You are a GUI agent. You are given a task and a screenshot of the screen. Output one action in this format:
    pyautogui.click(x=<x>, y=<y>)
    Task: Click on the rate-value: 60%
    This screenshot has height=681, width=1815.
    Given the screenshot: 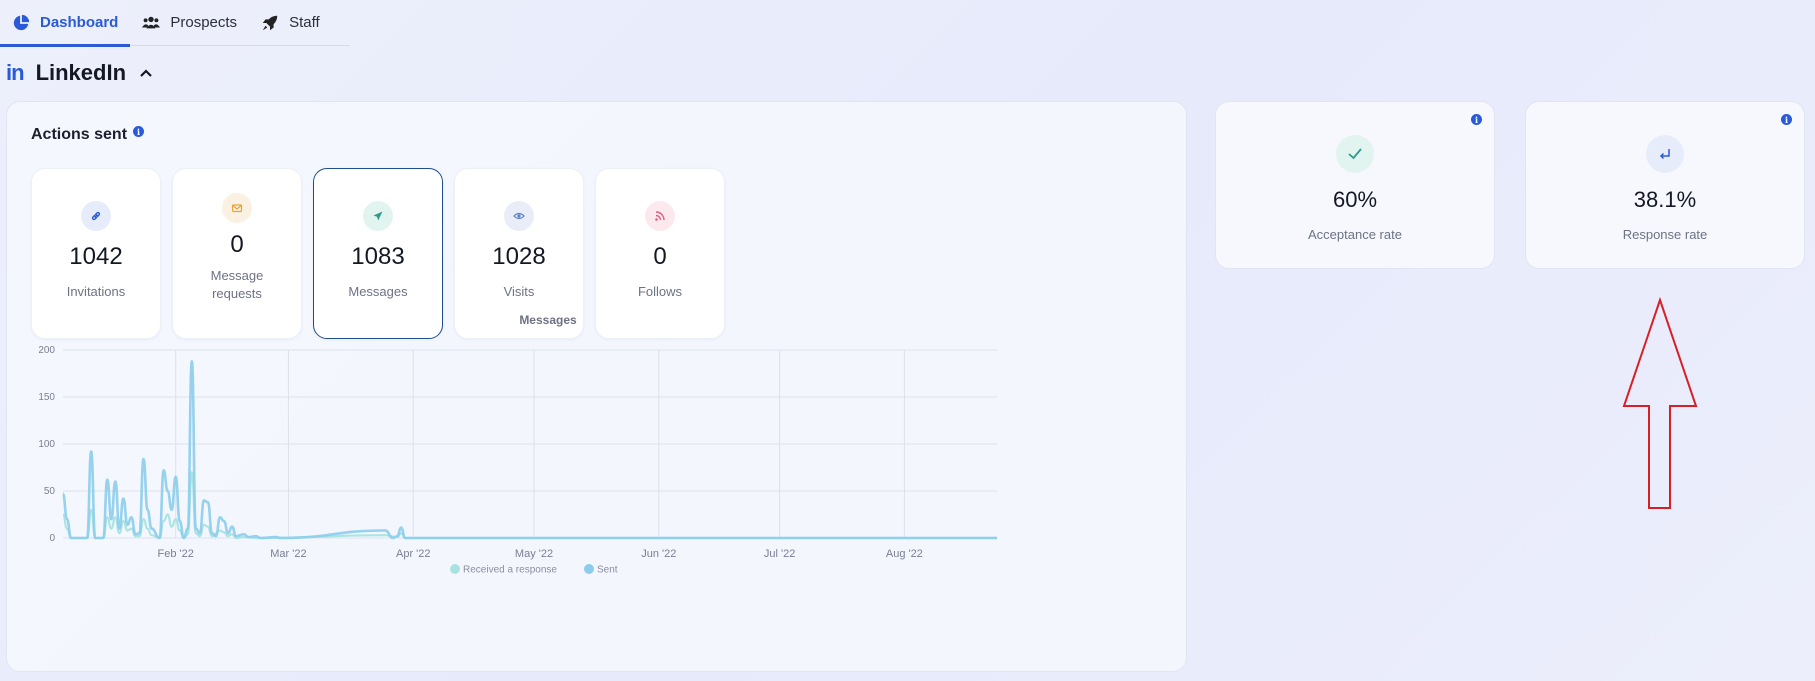 What is the action you would take?
    pyautogui.click(x=1355, y=199)
    